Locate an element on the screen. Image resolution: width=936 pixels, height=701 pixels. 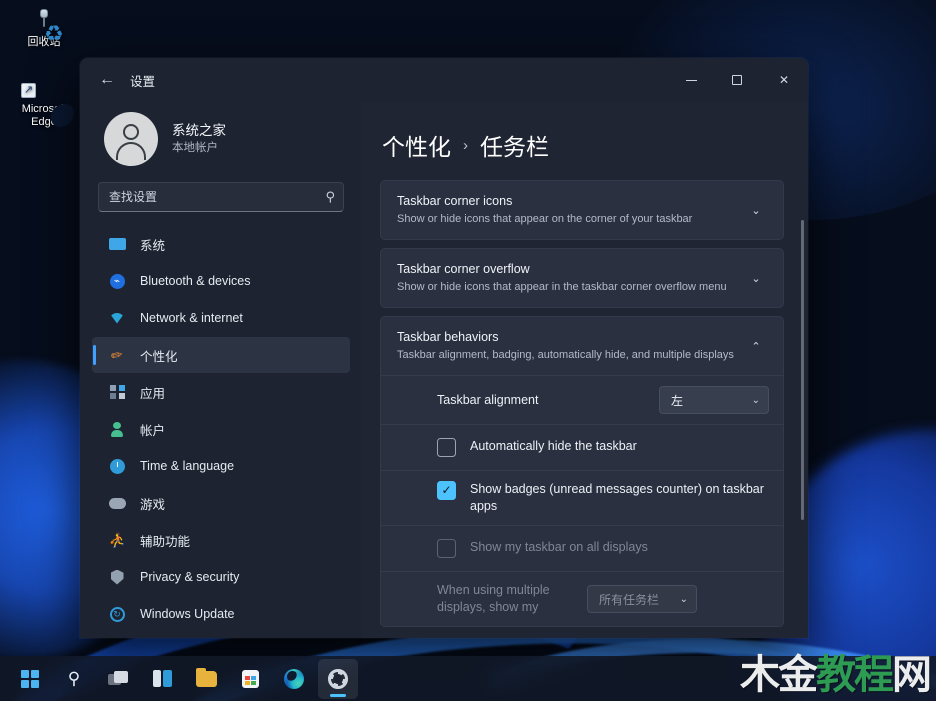
taskbar-alignment-dropdown: 左 ⌄ is located at coordinates (714, 400).